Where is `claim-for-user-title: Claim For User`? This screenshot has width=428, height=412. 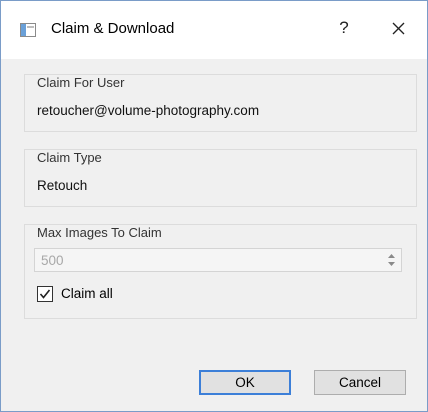
claim-for-user-title: Claim For User is located at coordinates (81, 82).